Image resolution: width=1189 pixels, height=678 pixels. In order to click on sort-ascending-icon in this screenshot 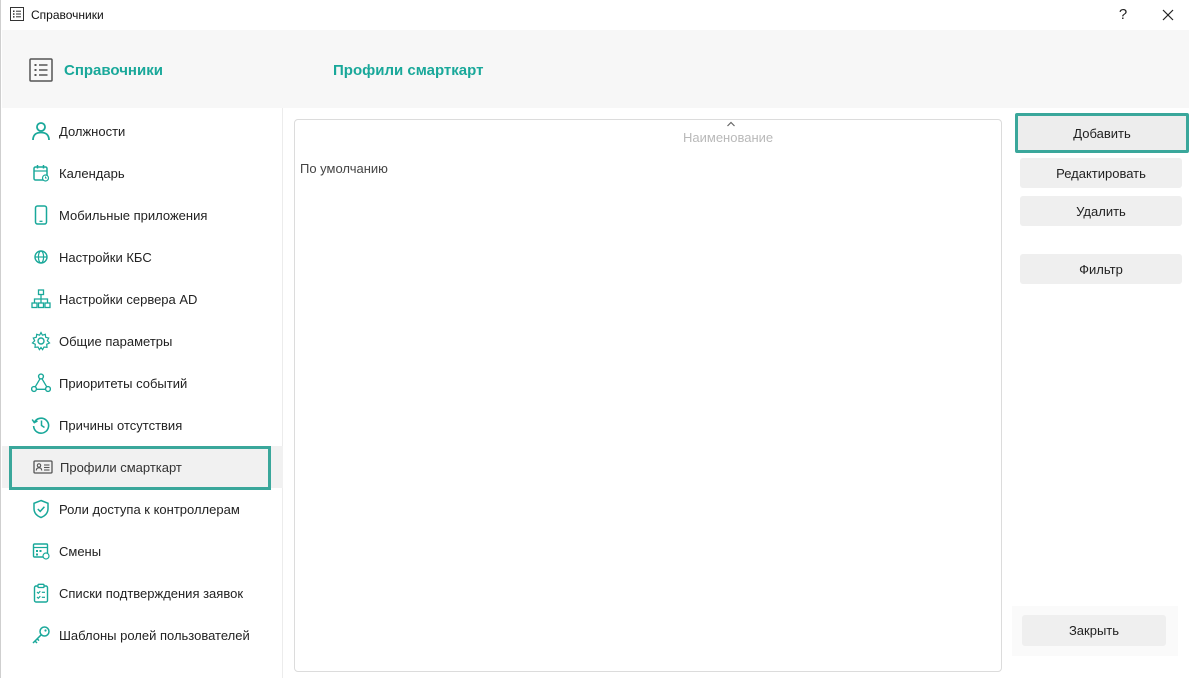, I will do `click(731, 124)`.